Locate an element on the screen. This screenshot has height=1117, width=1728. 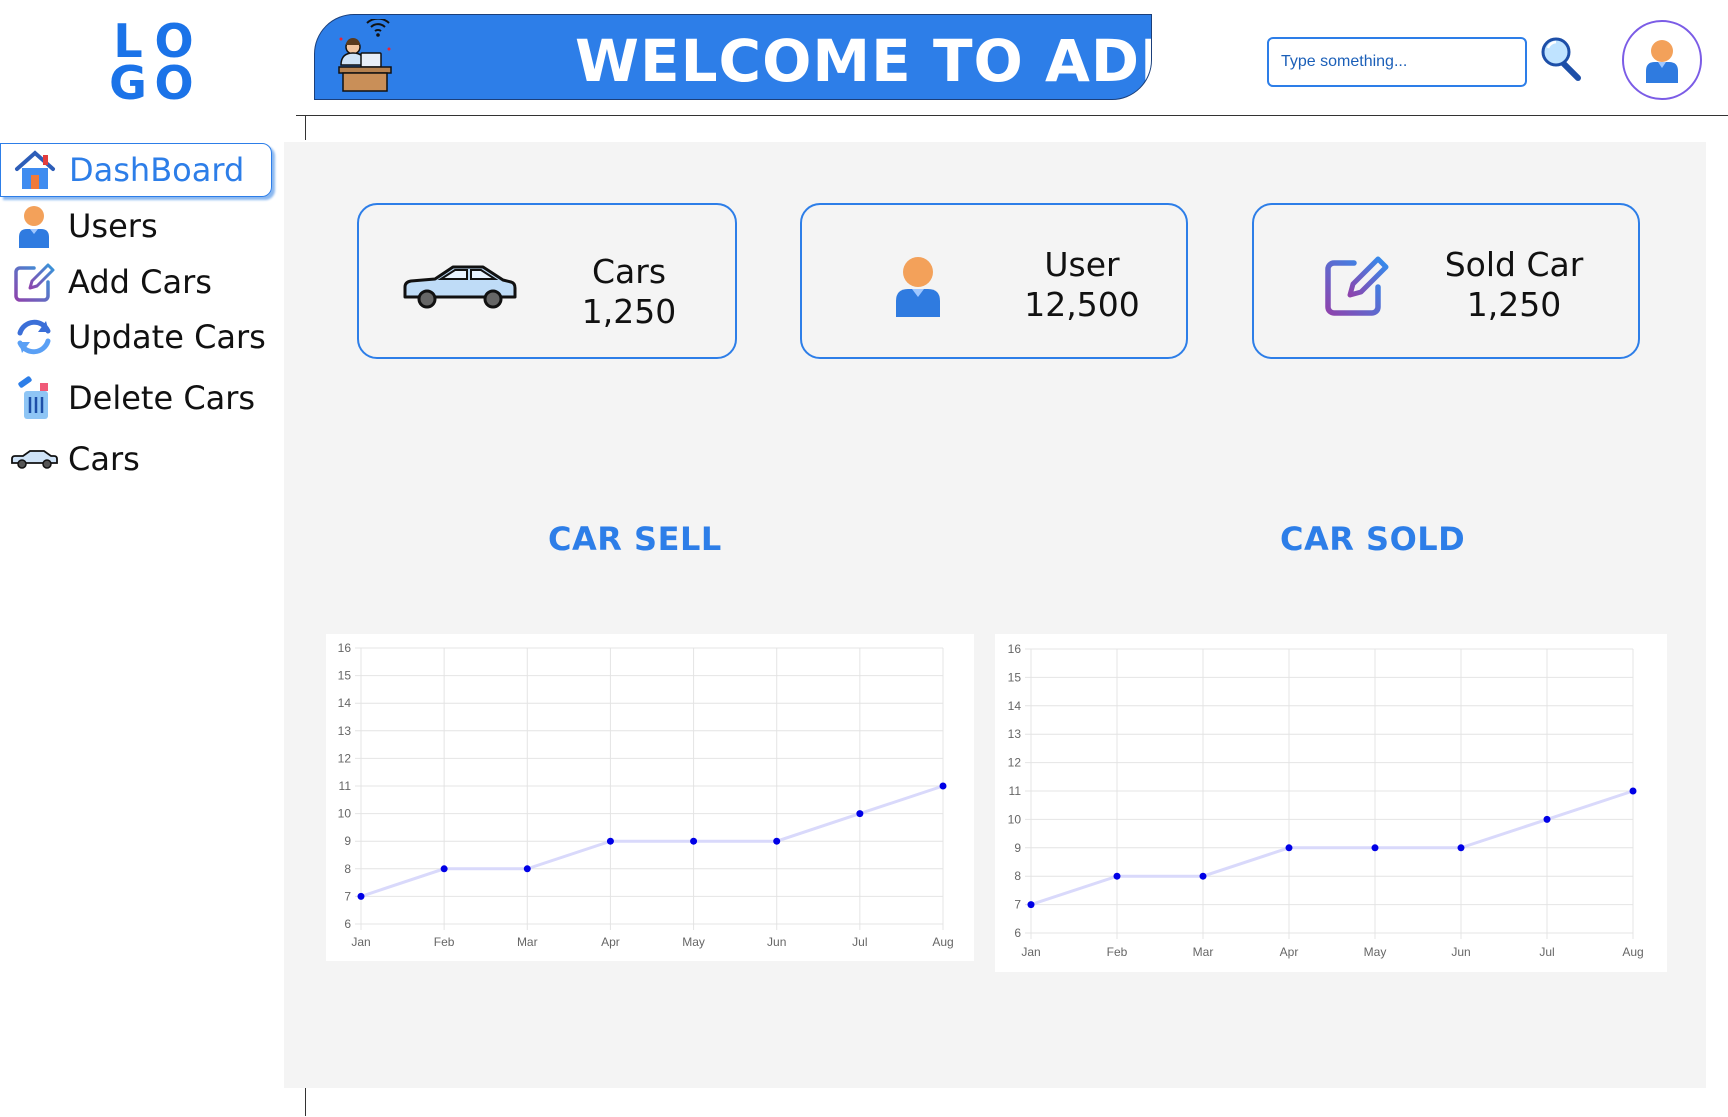
stat-card-users: User 12,500 is located at coordinates (994, 281).